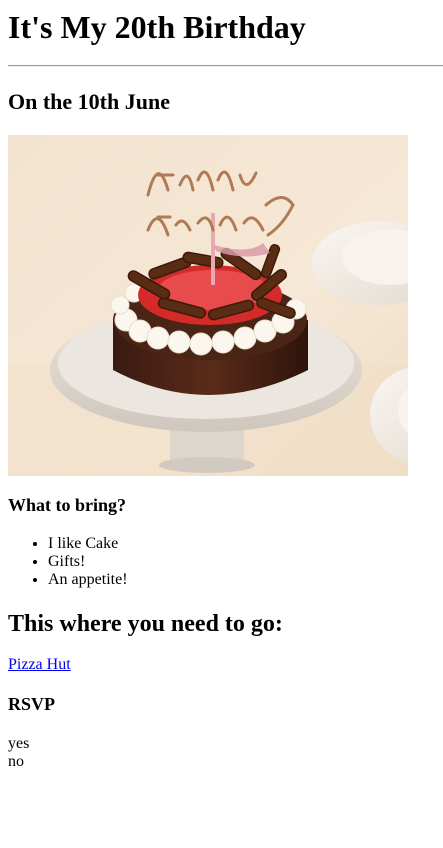  What do you see at coordinates (88, 562) in the screenshot?
I see `list-item: Gifts!` at bounding box center [88, 562].